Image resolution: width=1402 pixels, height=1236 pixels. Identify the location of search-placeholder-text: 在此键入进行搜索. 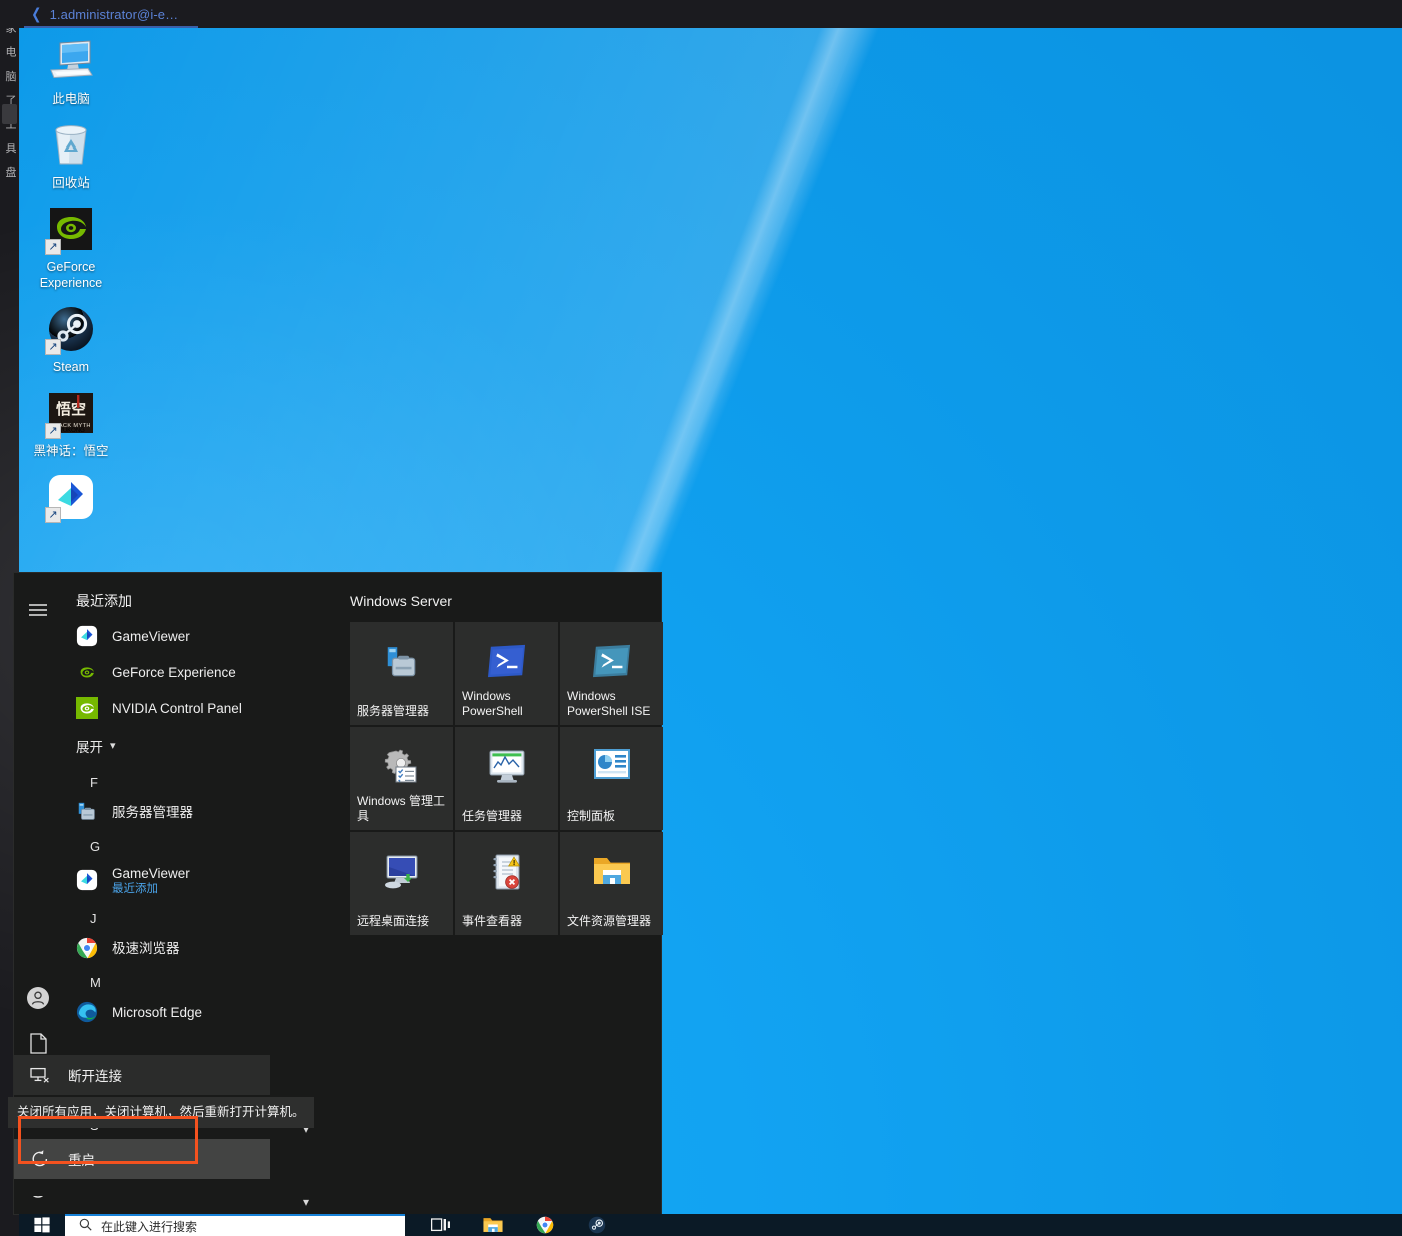
(149, 1226).